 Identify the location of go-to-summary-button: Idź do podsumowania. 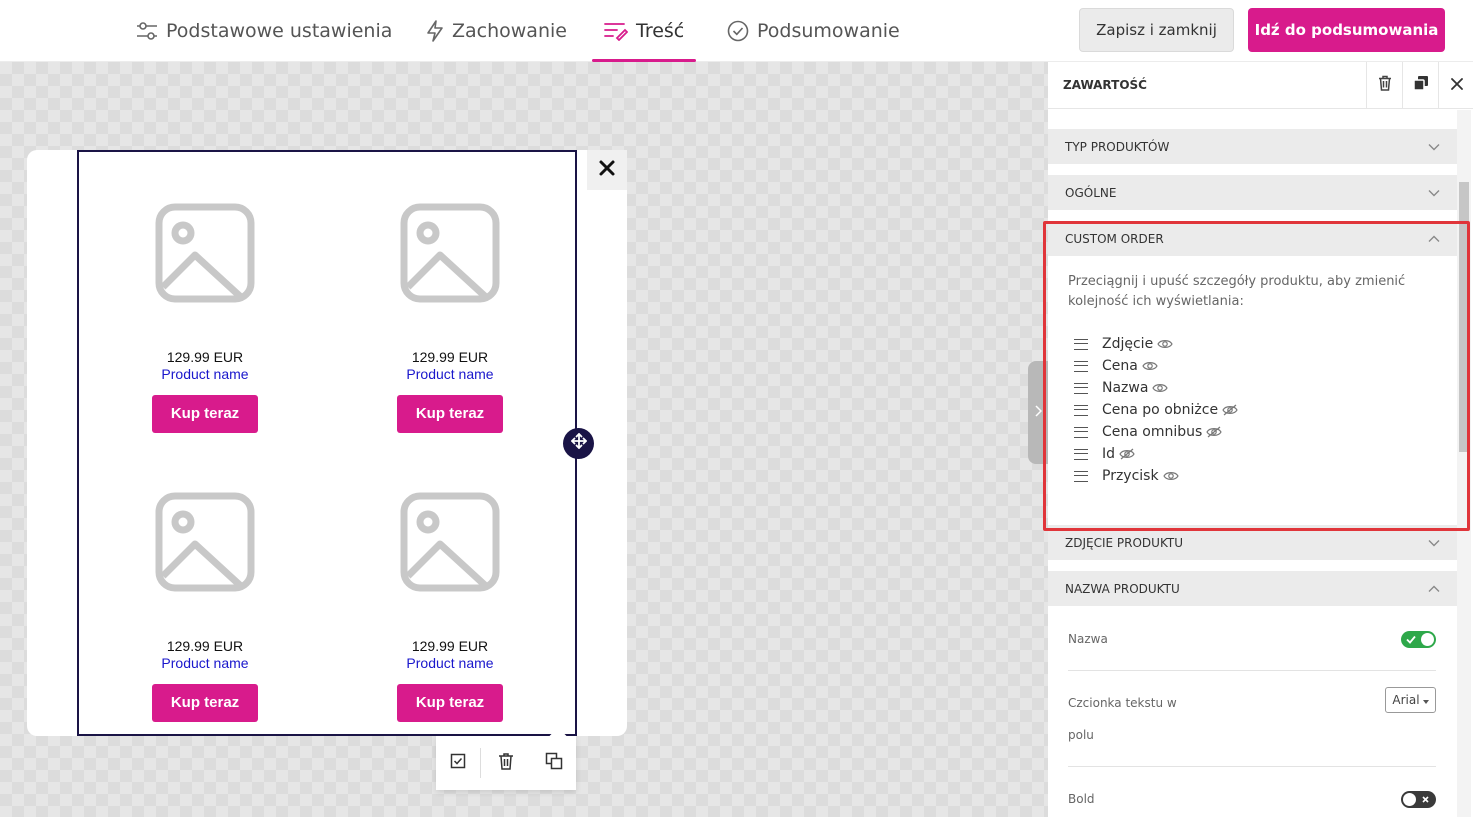
(1346, 30).